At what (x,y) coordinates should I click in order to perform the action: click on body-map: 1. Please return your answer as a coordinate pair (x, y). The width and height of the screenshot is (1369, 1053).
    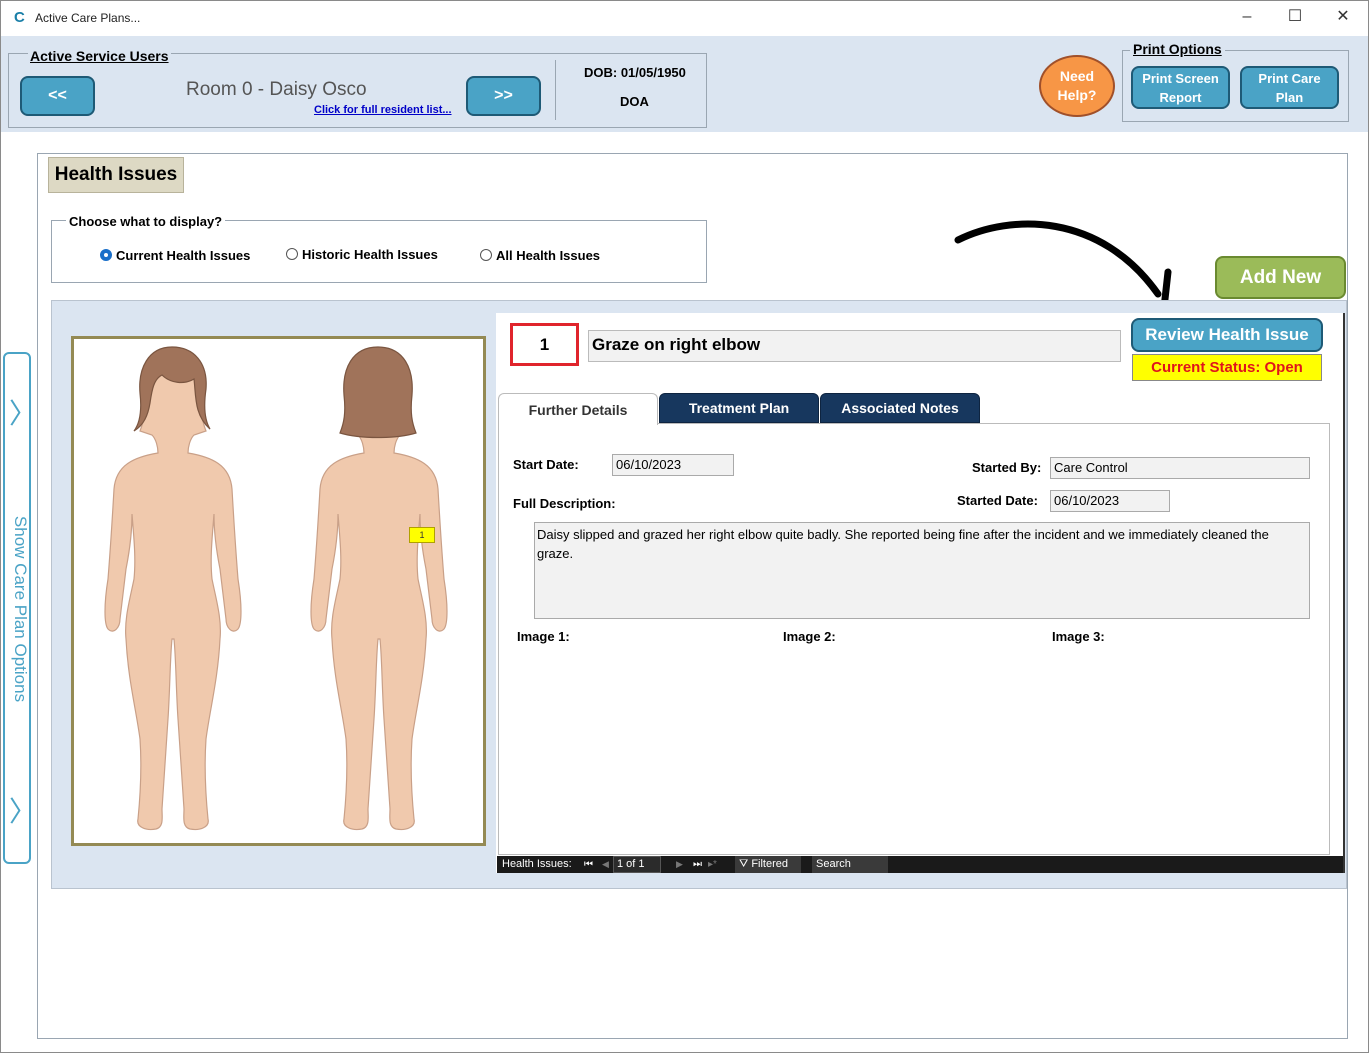
    Looking at the image, I should click on (278, 591).